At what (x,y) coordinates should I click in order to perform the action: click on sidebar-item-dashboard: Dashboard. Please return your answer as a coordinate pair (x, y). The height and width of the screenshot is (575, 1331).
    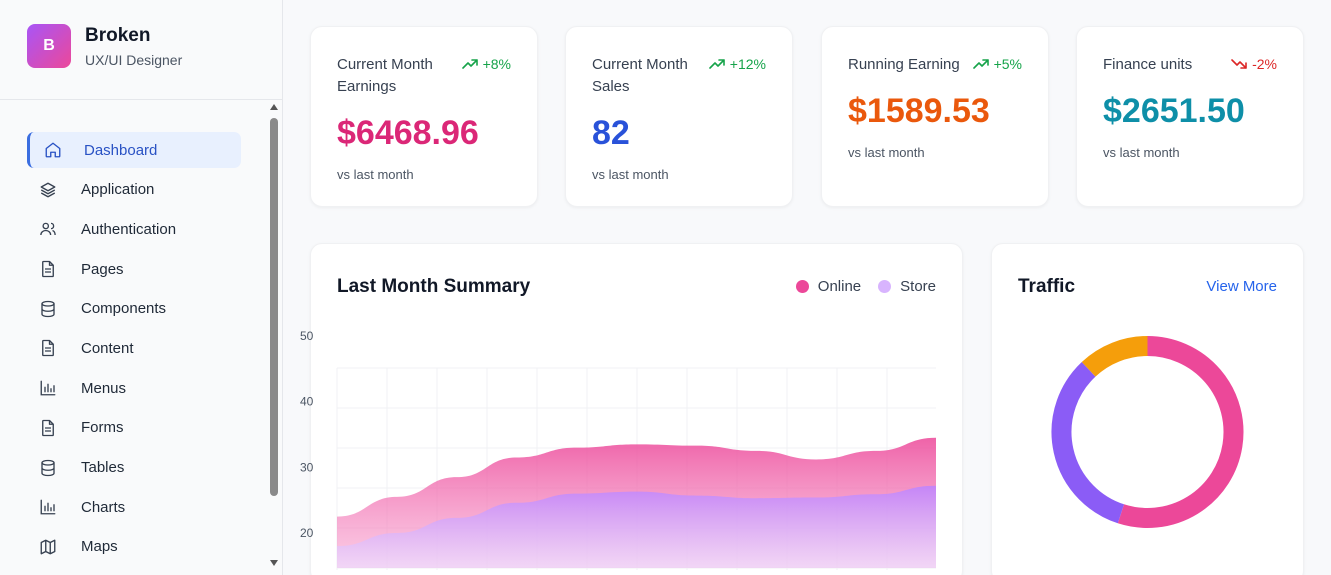
    Looking at the image, I should click on (134, 150).